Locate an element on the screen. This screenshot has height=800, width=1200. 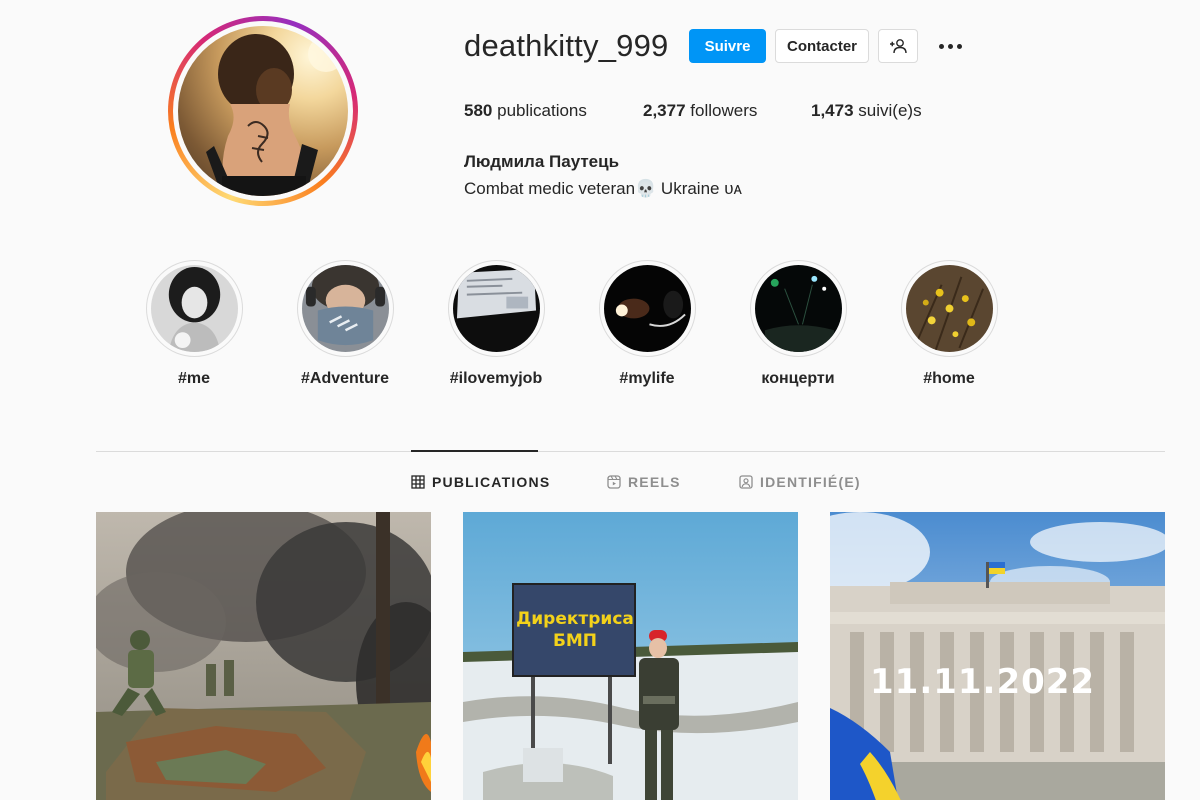
avatar-photo is located at coordinates (263, 111).